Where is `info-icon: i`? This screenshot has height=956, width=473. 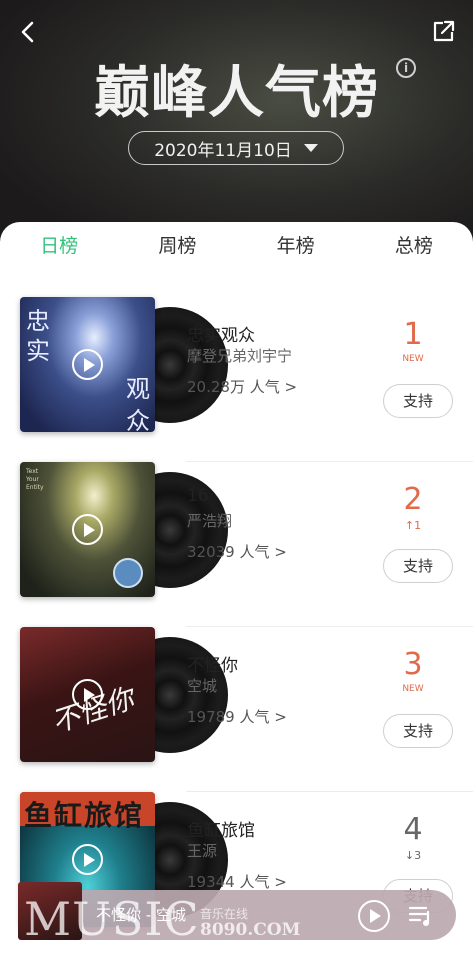
info-icon: i is located at coordinates (406, 68).